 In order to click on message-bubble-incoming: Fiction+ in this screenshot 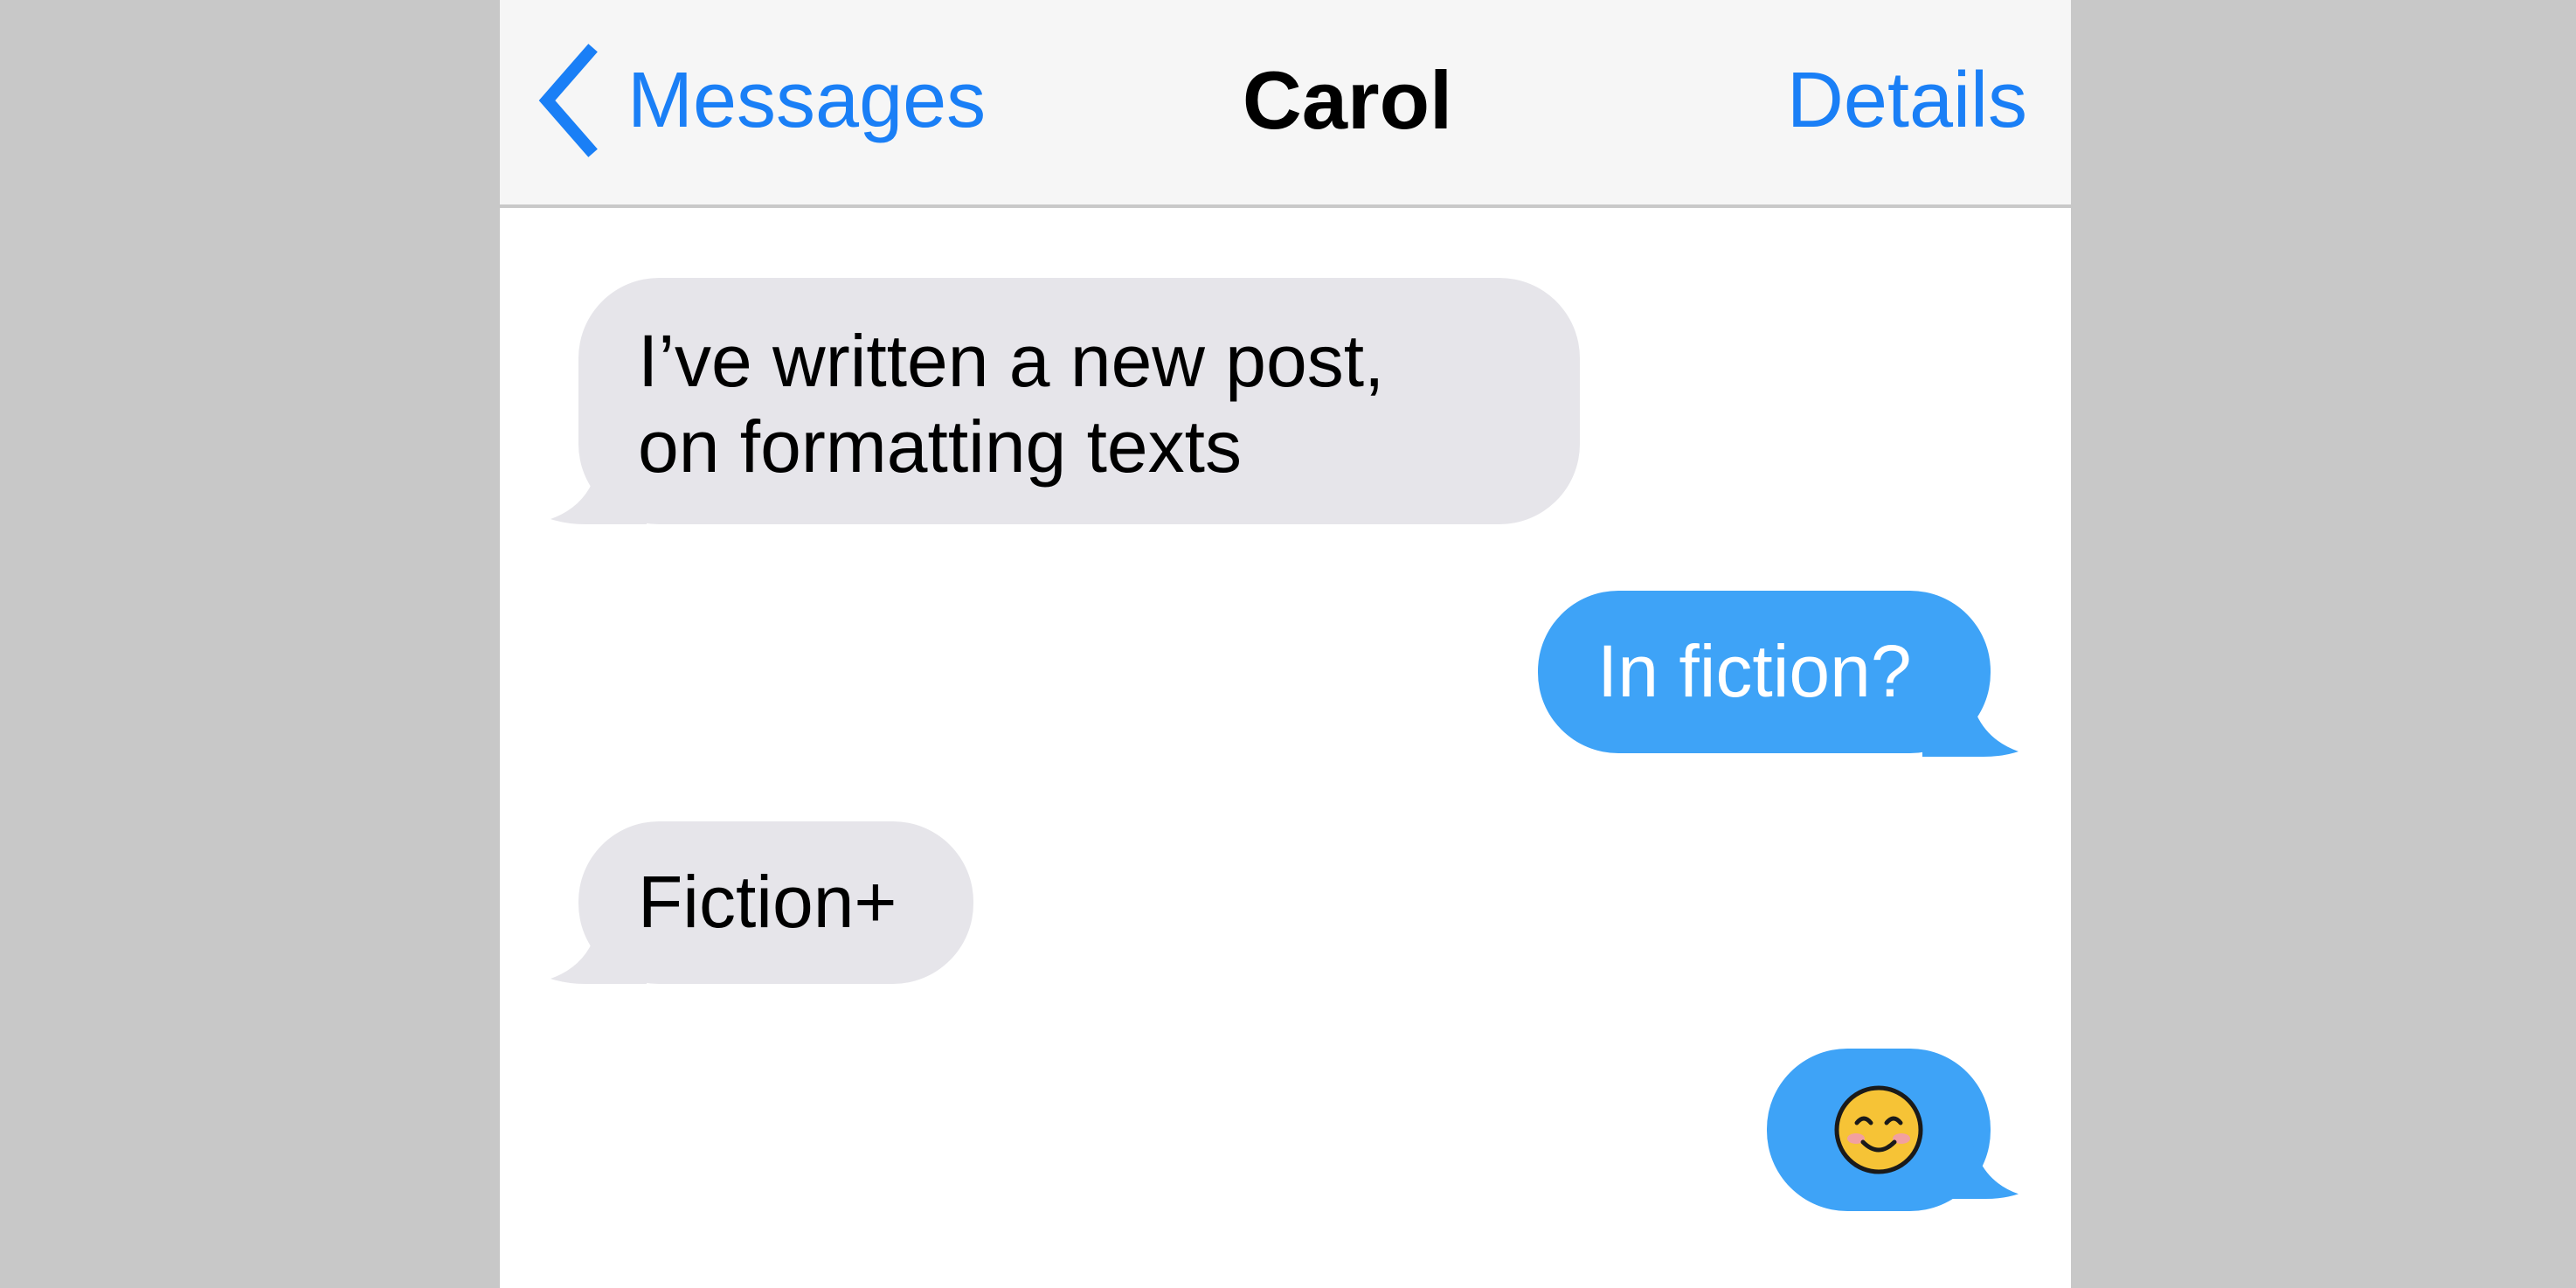, I will do `click(762, 902)`.